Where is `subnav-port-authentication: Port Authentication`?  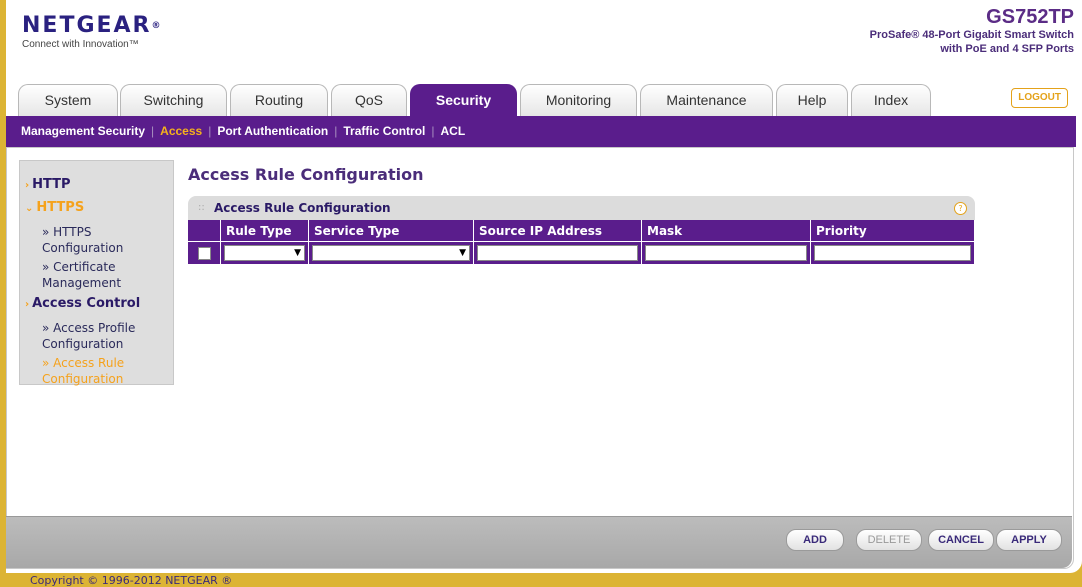 subnav-port-authentication: Port Authentication is located at coordinates (272, 131).